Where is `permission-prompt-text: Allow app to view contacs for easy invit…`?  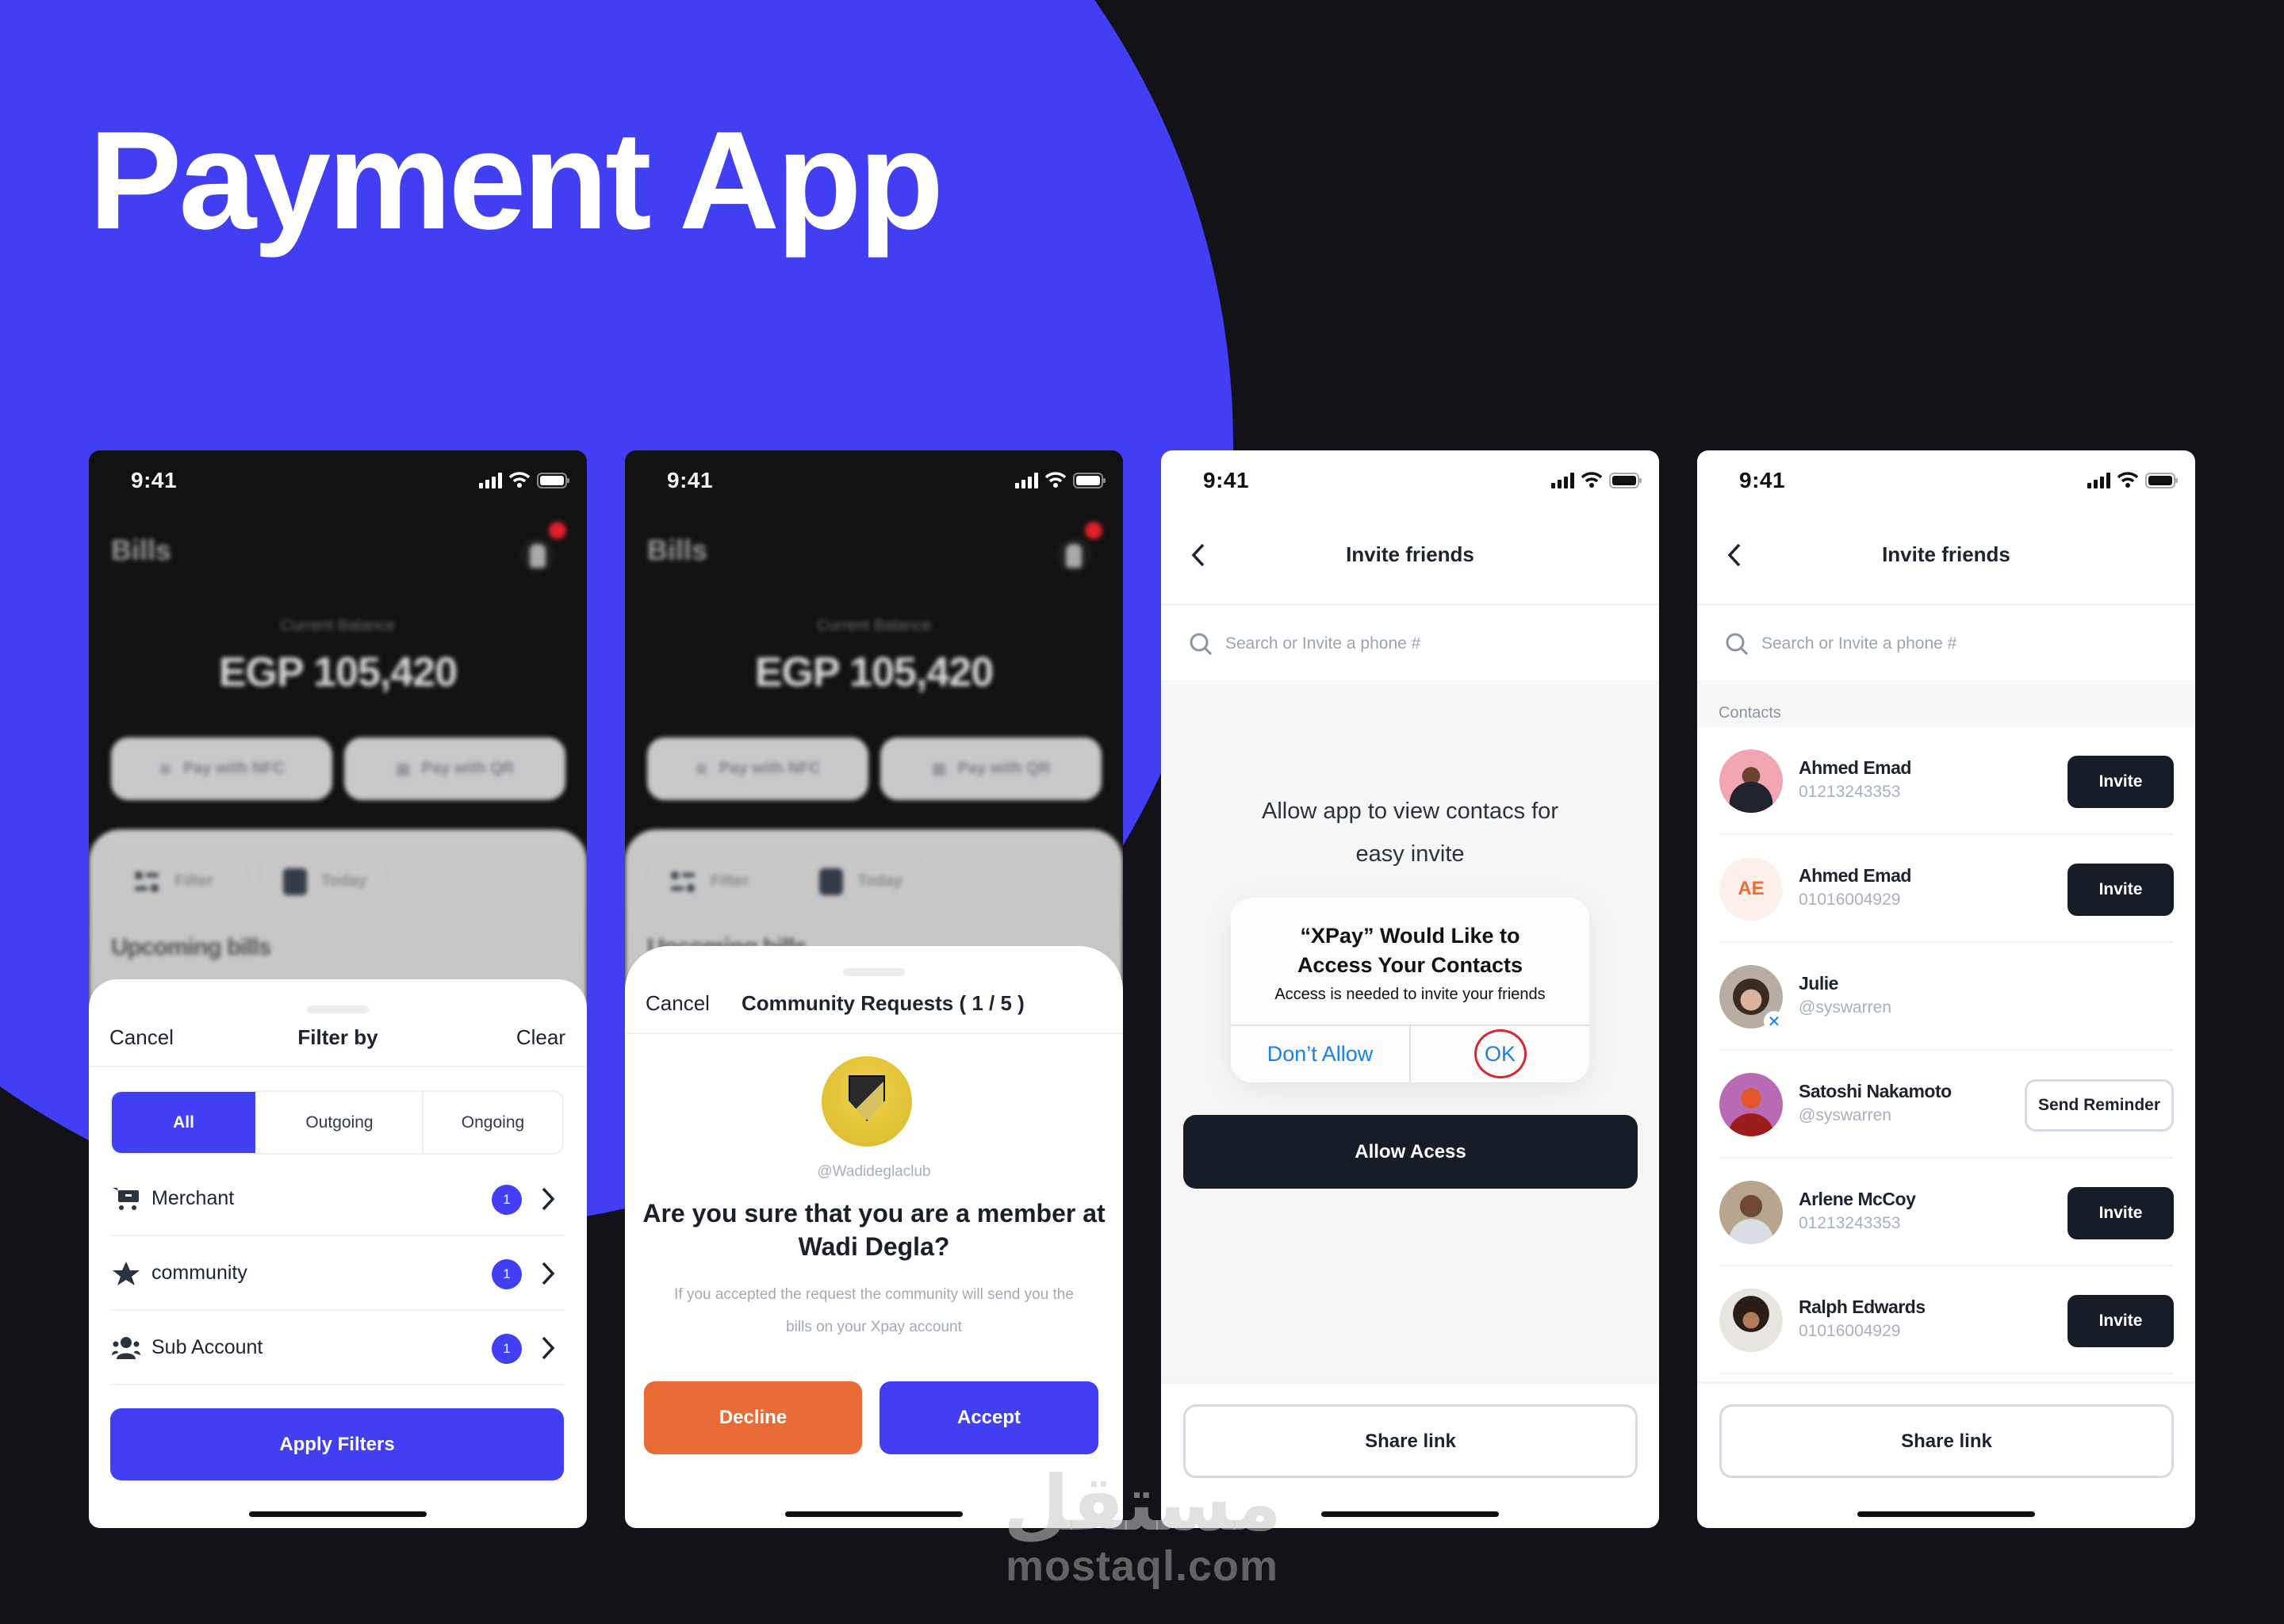 permission-prompt-text: Allow app to view contacs for easy invit… is located at coordinates (1410, 833).